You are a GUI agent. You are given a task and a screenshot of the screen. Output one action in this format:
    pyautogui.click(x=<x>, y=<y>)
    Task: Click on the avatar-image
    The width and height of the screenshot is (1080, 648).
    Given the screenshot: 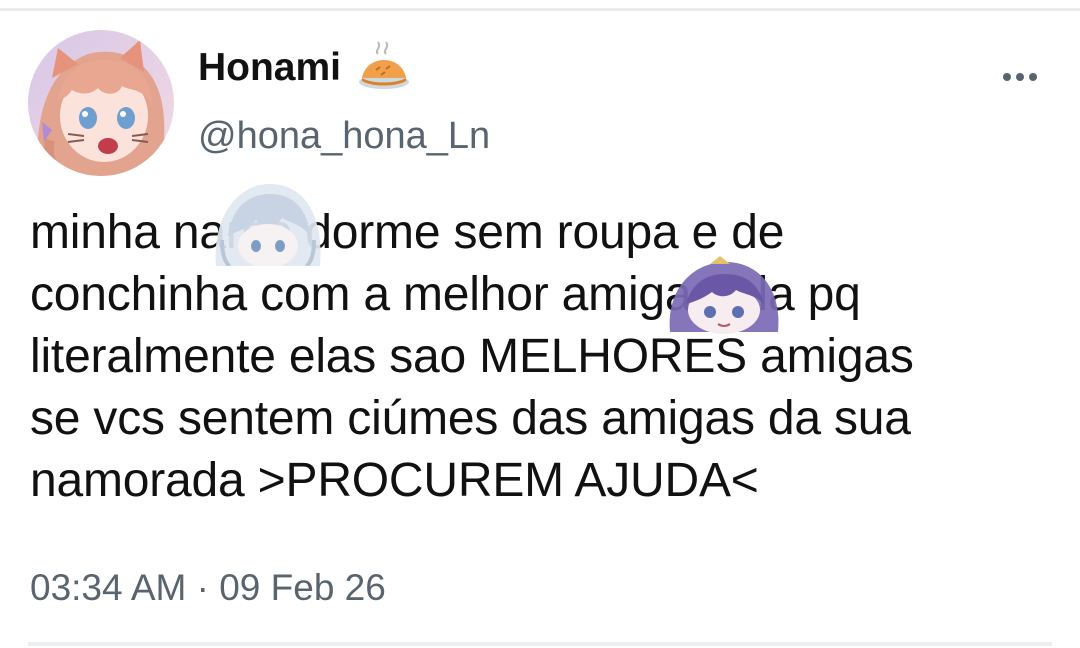 What is the action you would take?
    pyautogui.click(x=101, y=103)
    